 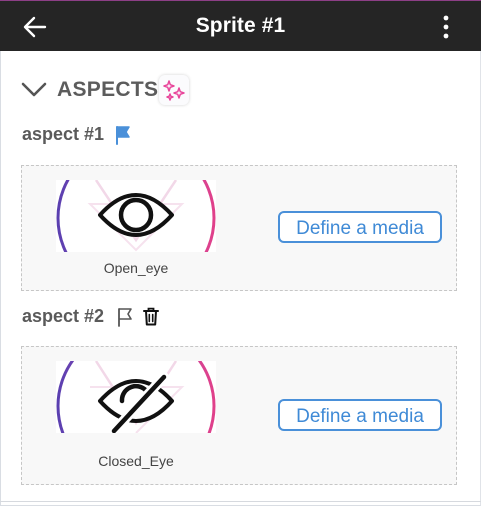 I want to click on define-media-button-2: Define a media, so click(x=360, y=415).